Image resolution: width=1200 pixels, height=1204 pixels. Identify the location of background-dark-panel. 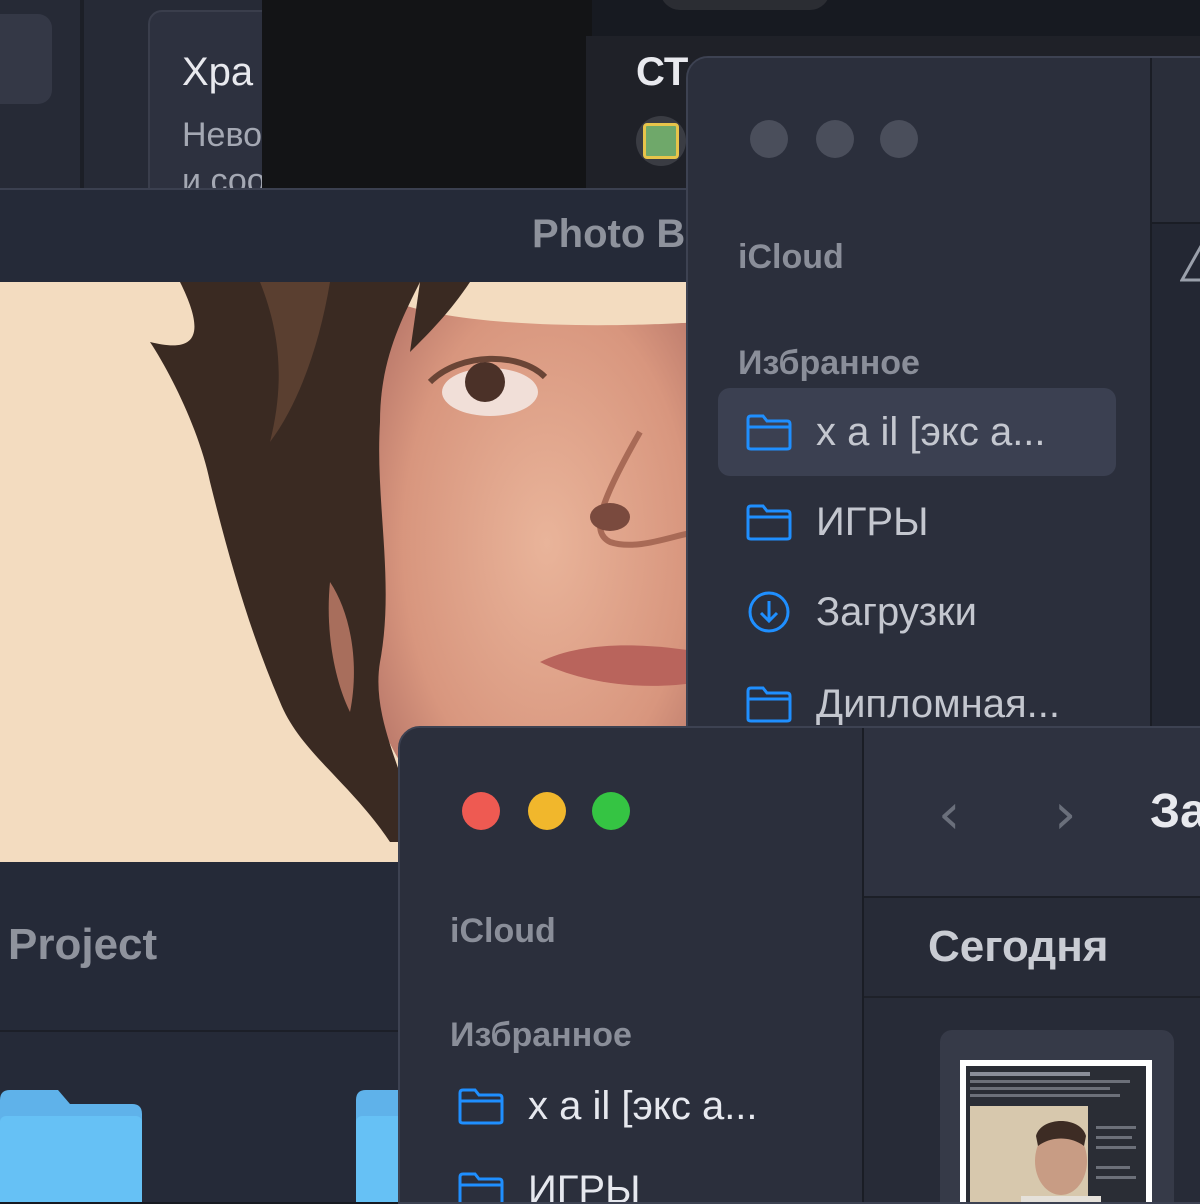
(427, 95).